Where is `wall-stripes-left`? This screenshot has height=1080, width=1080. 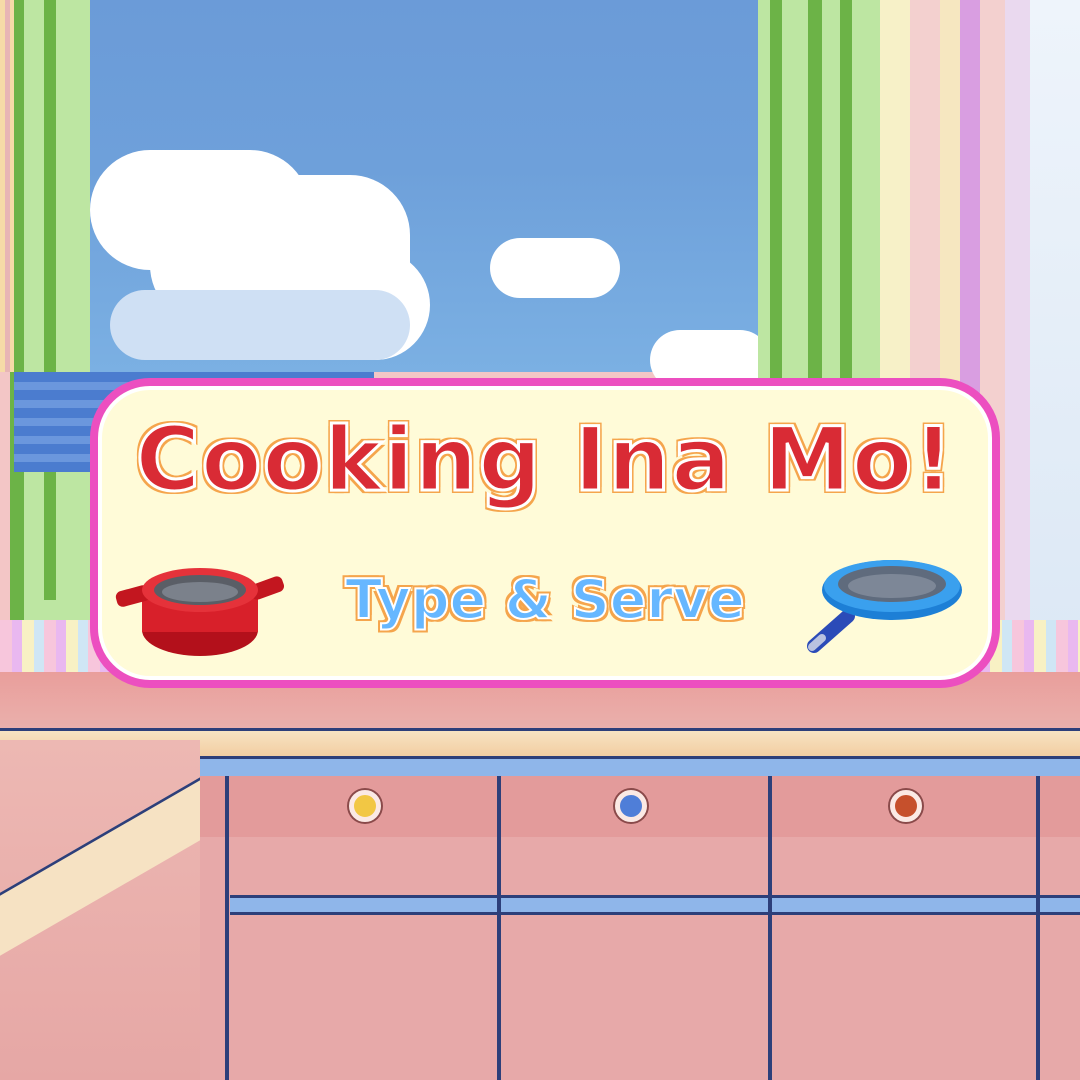
wall-stripes-left is located at coordinates (7, 186).